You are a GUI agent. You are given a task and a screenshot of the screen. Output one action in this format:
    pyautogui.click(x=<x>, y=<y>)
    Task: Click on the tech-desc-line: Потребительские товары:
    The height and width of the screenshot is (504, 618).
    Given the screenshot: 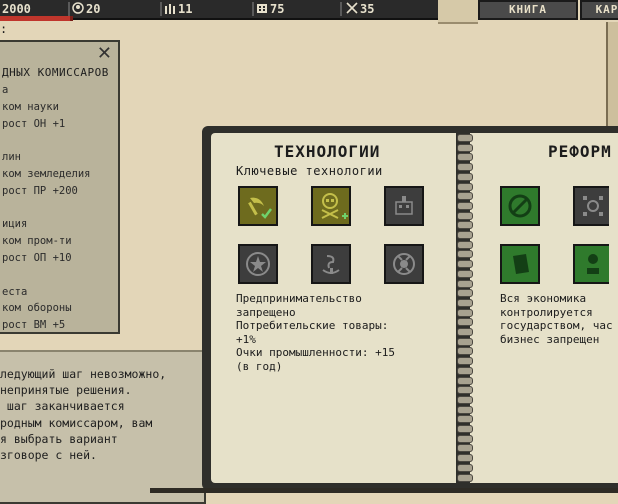 What is the action you would take?
    pyautogui.click(x=312, y=326)
    